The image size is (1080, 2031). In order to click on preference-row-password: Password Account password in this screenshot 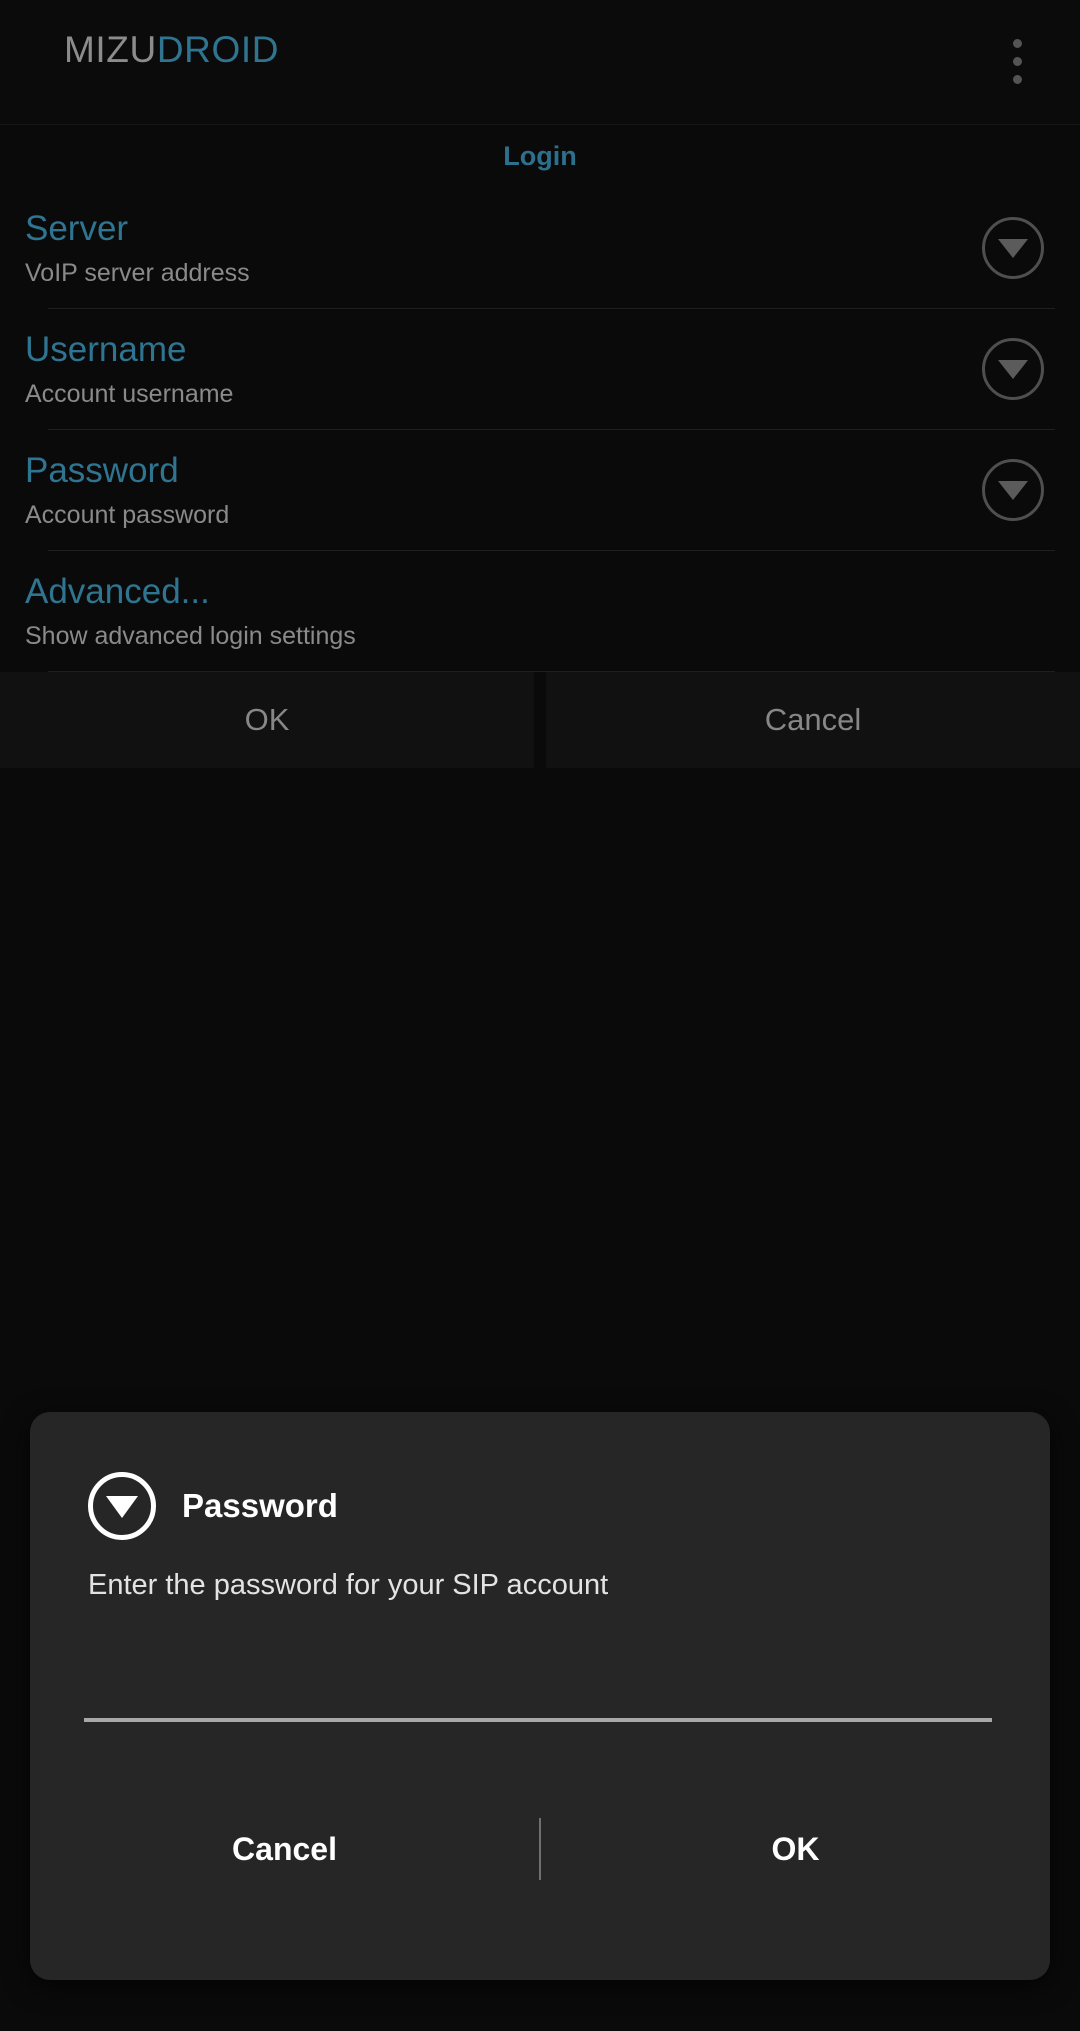, I will do `click(540, 489)`.